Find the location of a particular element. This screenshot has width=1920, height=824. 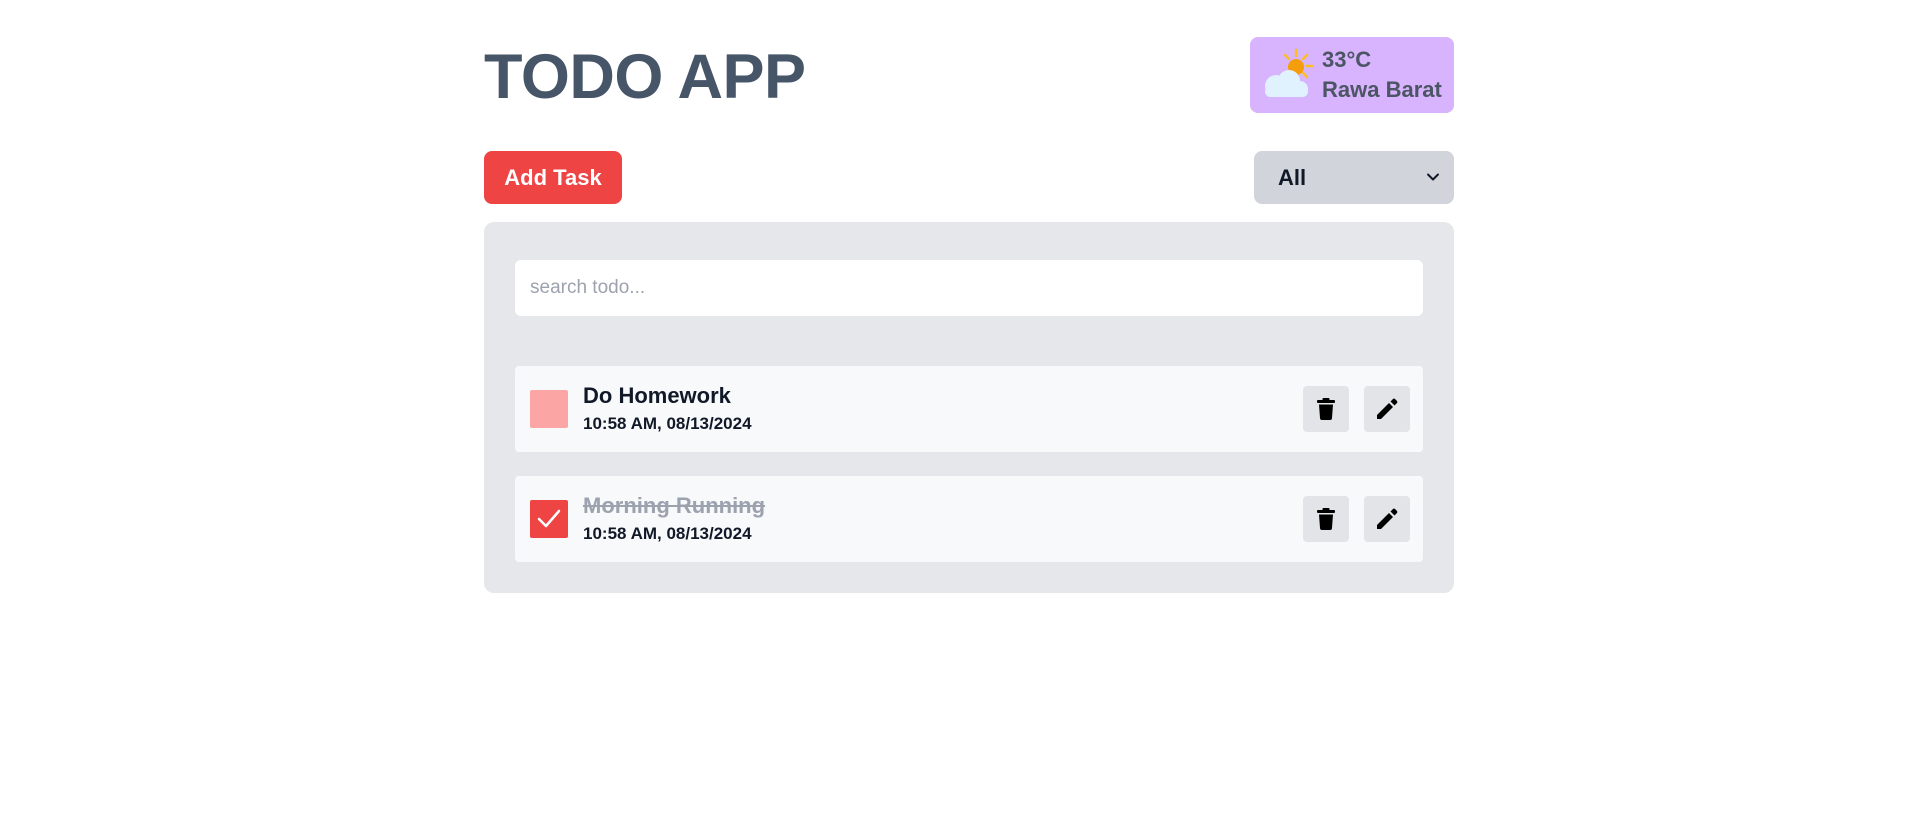

todo-item: Do Homework 10:58 AM, 08/13/2024 is located at coordinates (969, 409).